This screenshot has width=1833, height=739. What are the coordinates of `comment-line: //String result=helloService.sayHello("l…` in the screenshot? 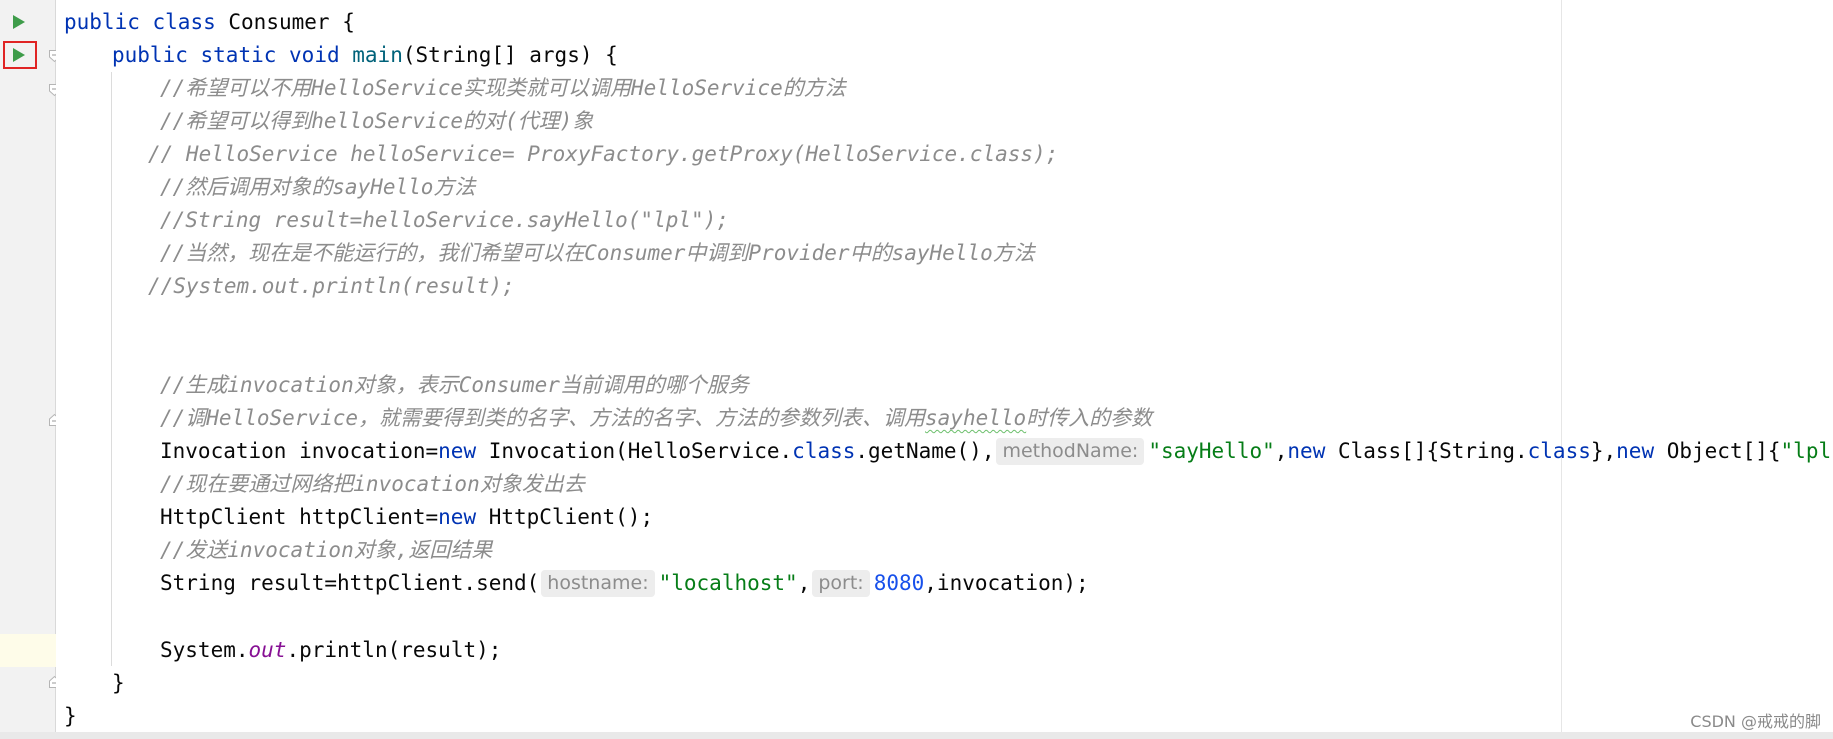 It's located at (444, 220).